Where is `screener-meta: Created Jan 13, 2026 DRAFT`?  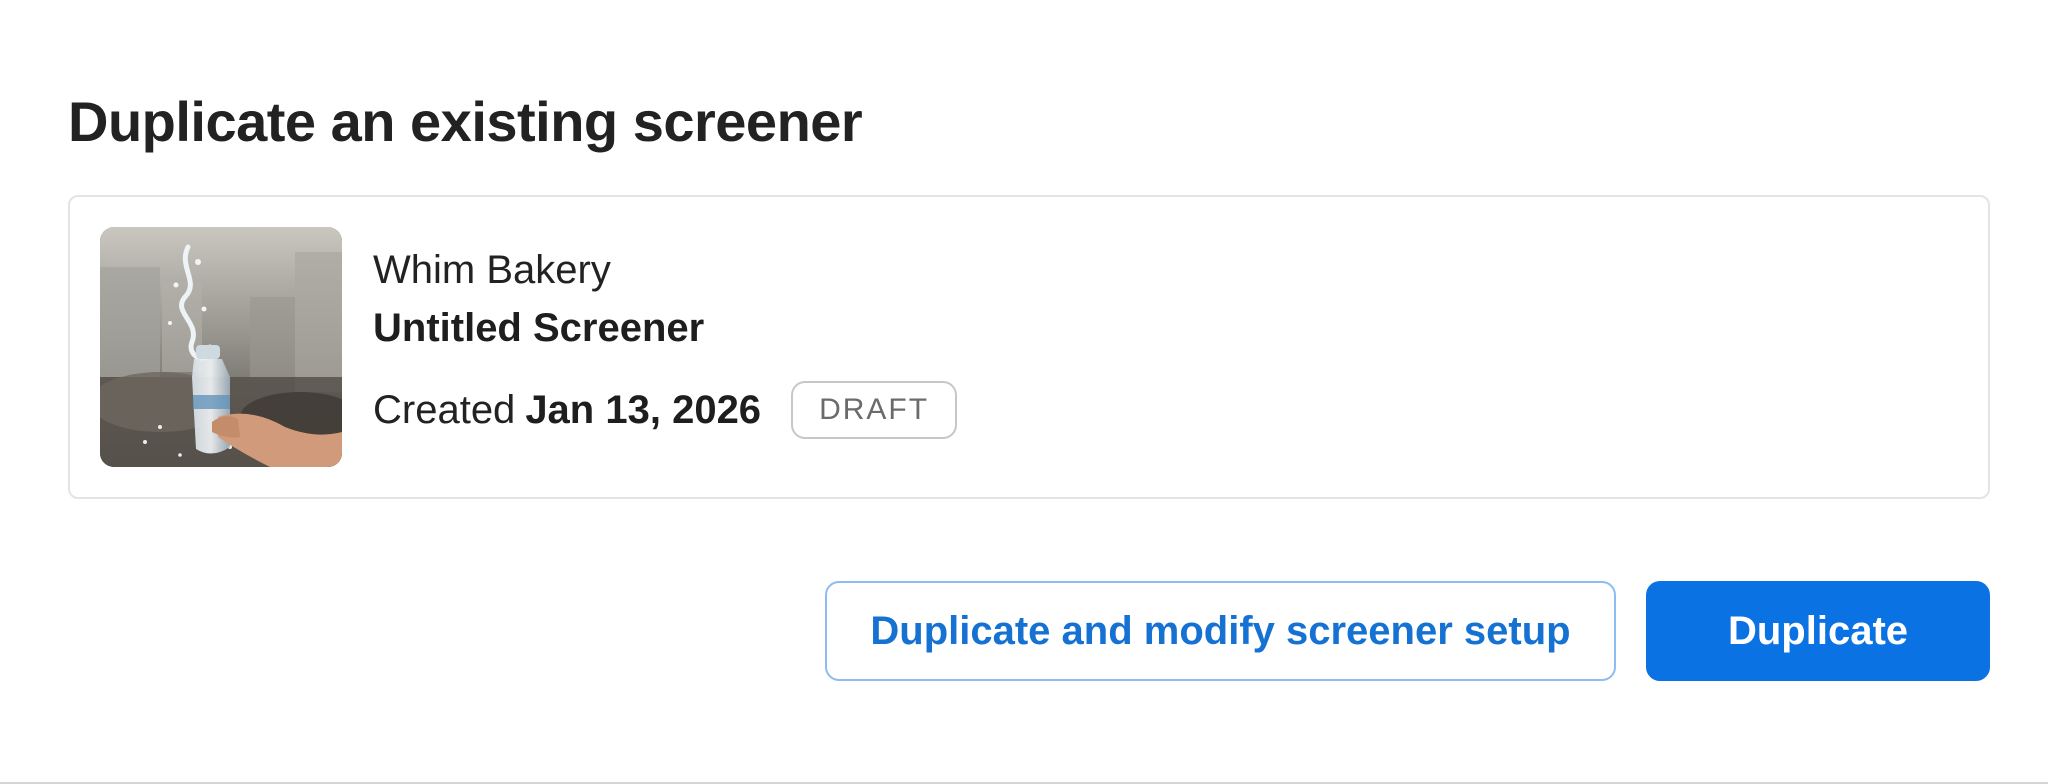
screener-meta: Created Jan 13, 2026 DRAFT is located at coordinates (665, 410).